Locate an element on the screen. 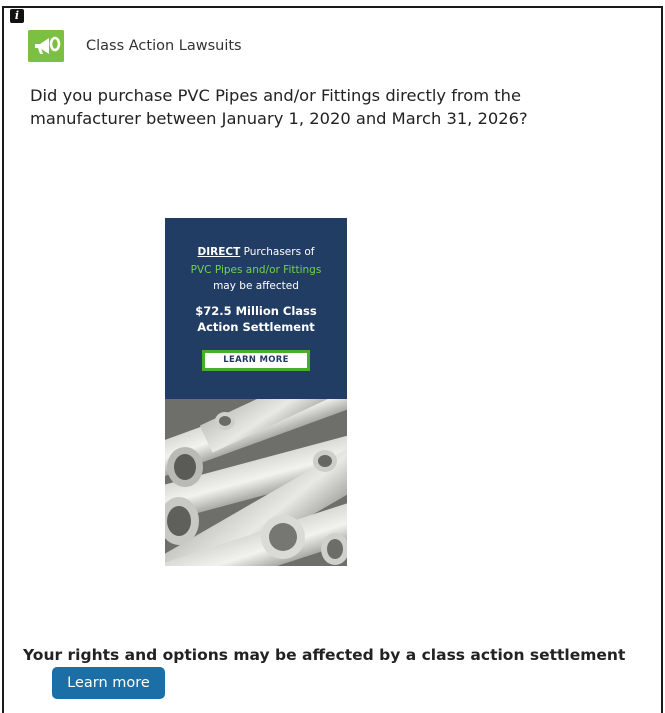 The width and height of the screenshot is (665, 713). sponsor-name: Class Action Lawsuits is located at coordinates (164, 46).